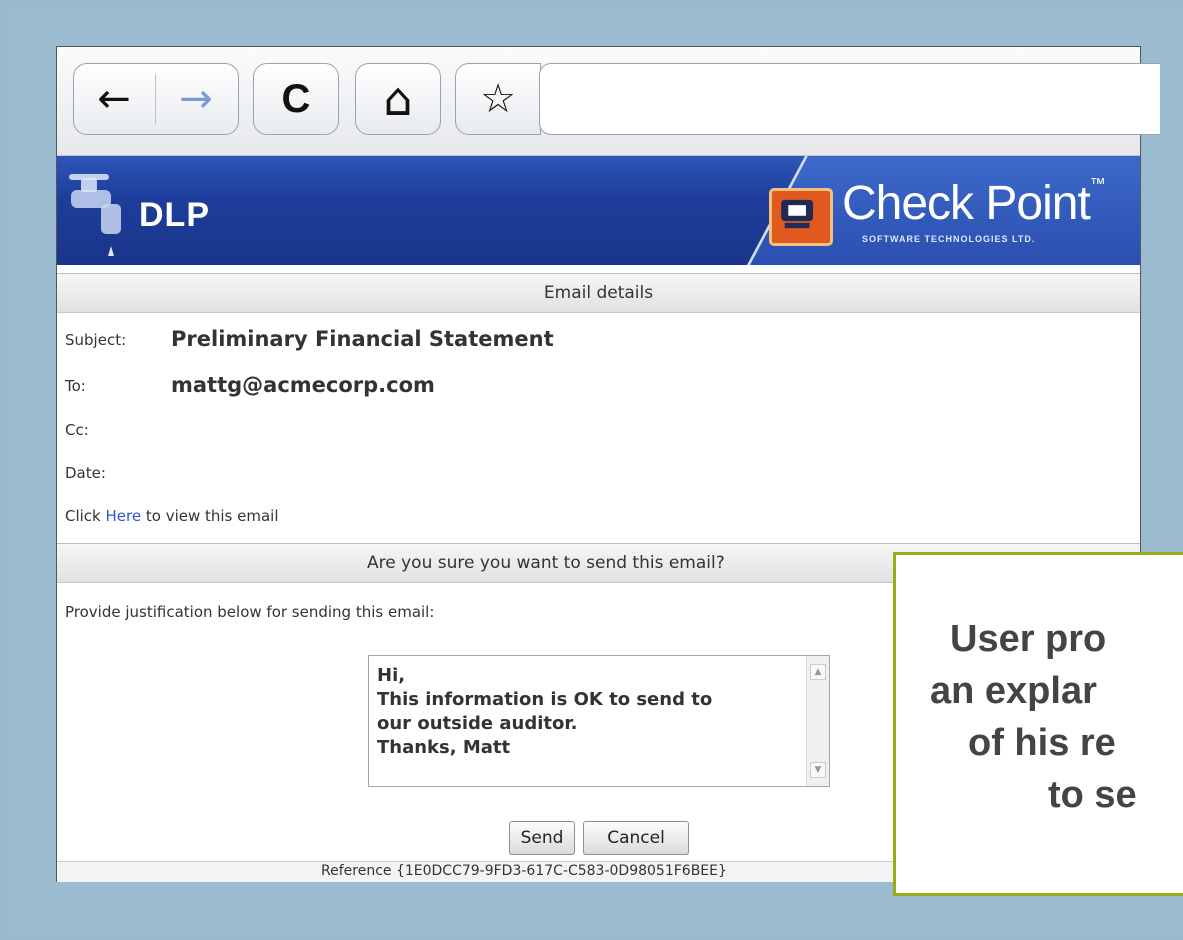  What do you see at coordinates (85, 473) in the screenshot?
I see `date-label: Date:` at bounding box center [85, 473].